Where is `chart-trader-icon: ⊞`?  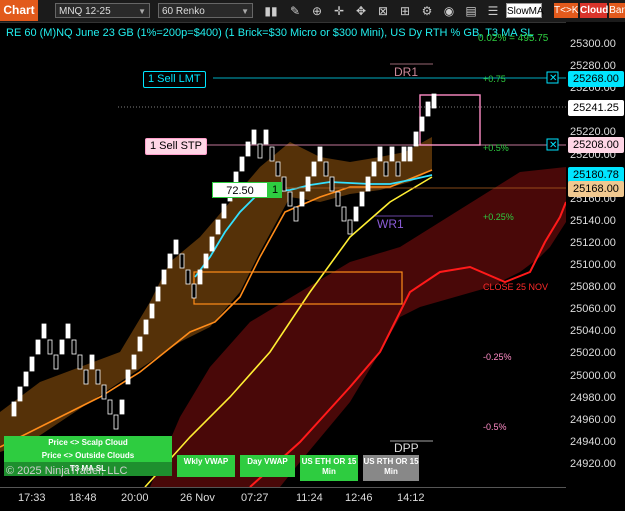 chart-trader-icon: ⊞ is located at coordinates (405, 11).